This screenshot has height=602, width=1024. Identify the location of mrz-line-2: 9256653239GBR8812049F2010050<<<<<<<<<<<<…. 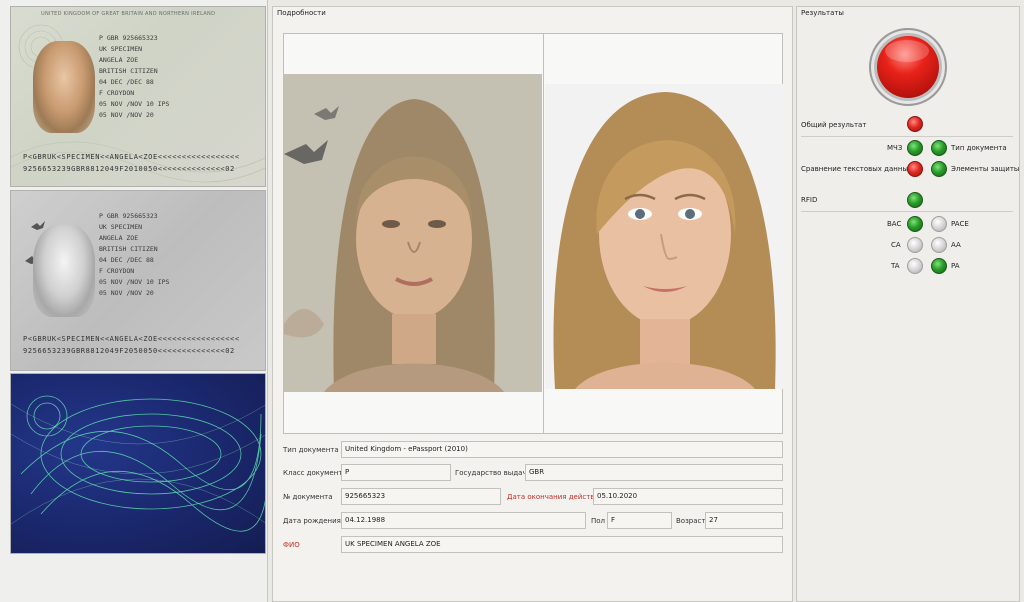
(129, 169).